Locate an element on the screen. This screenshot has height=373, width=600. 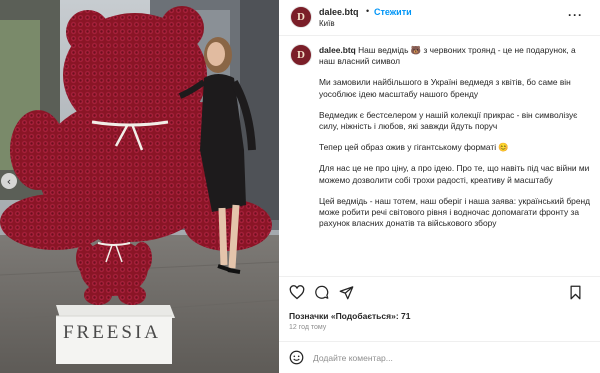
chevron-left-icon: ‹ is located at coordinates (9, 181).